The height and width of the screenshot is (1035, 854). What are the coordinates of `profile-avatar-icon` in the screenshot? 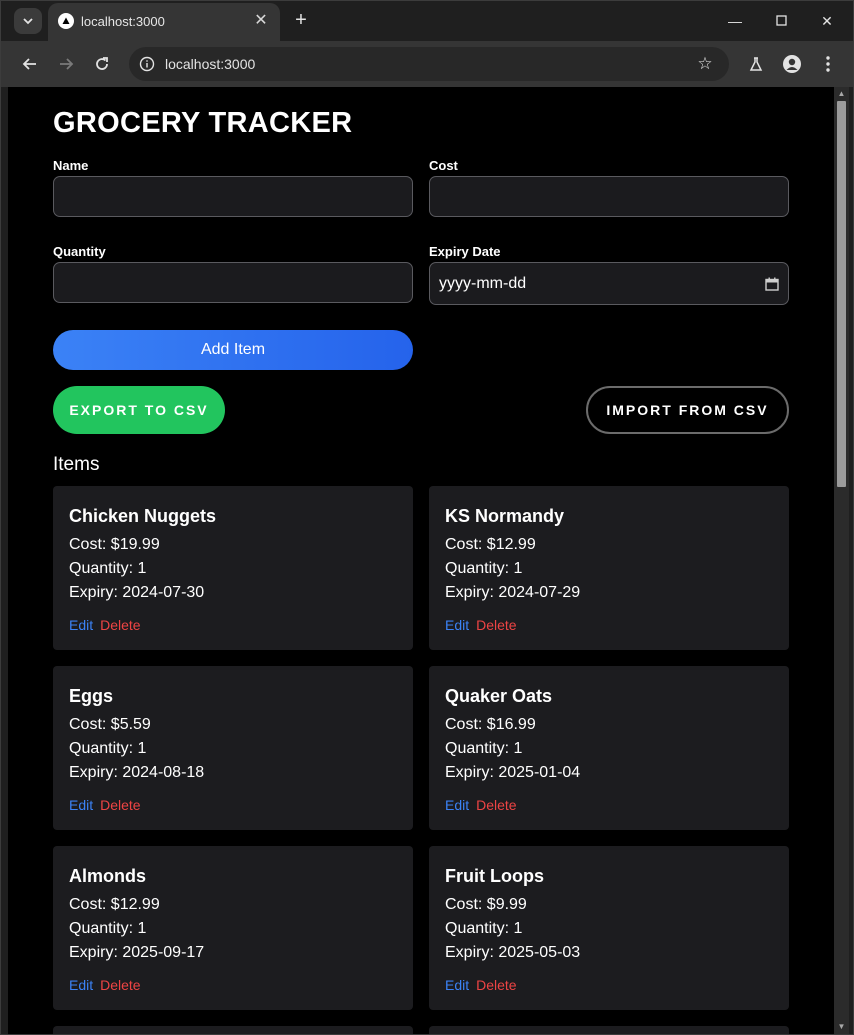 It's located at (792, 64).